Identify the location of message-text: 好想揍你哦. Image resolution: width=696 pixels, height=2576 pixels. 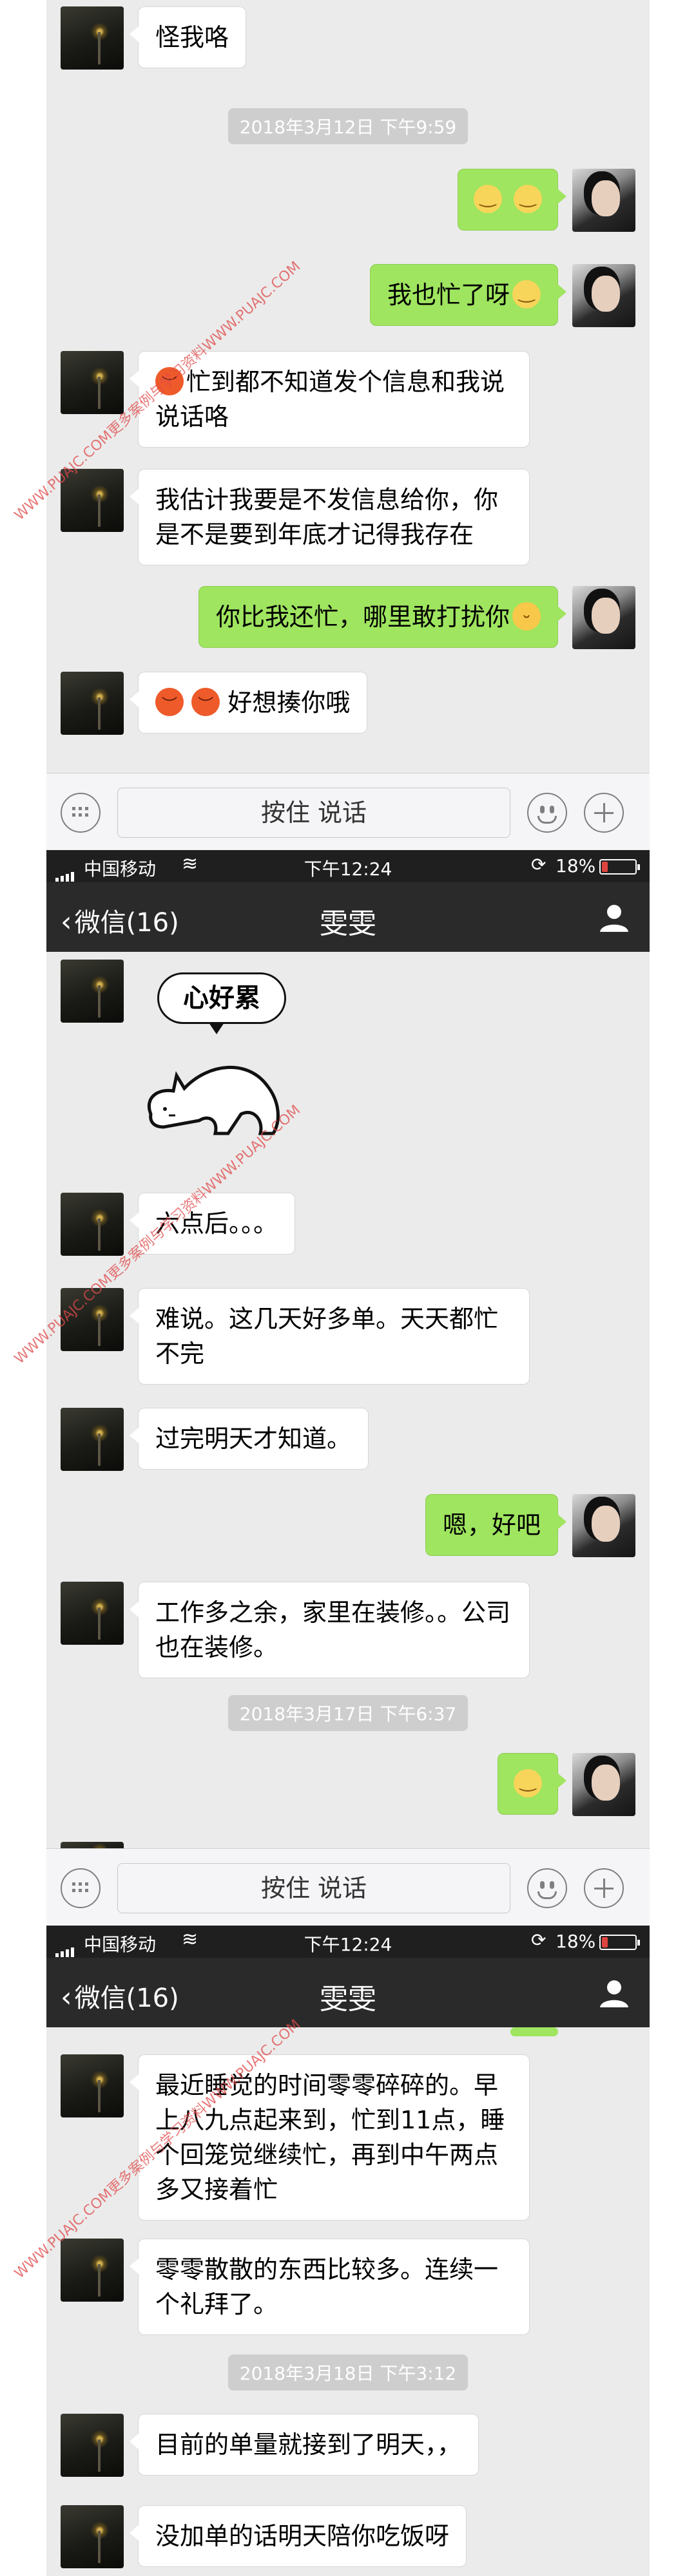
(289, 702).